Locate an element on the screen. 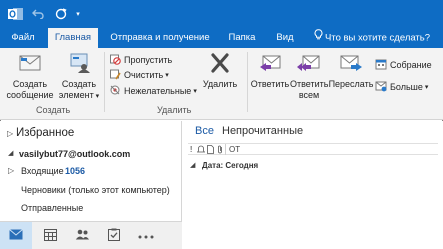 Image resolution: width=443 pixels, height=249 pixels. module-nav-bar is located at coordinates (91, 235).